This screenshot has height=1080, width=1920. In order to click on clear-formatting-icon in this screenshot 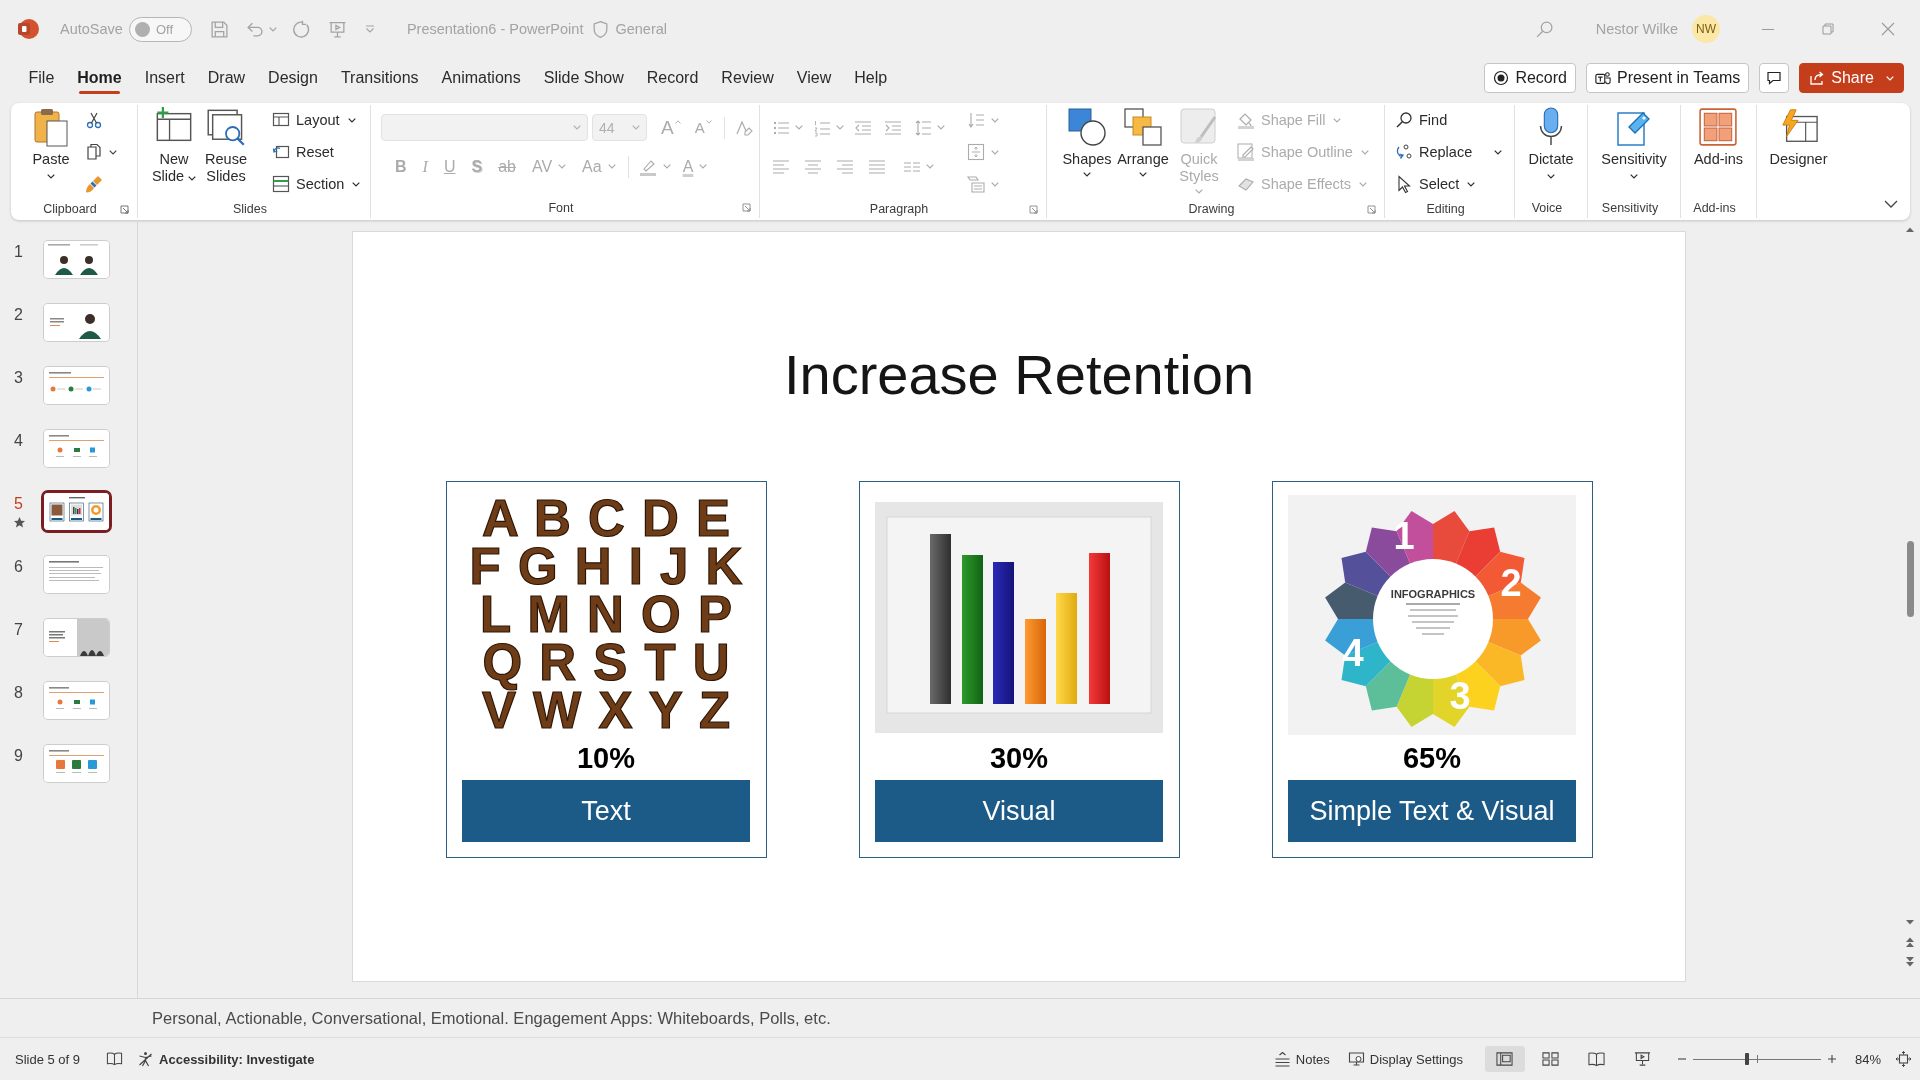, I will do `click(743, 127)`.